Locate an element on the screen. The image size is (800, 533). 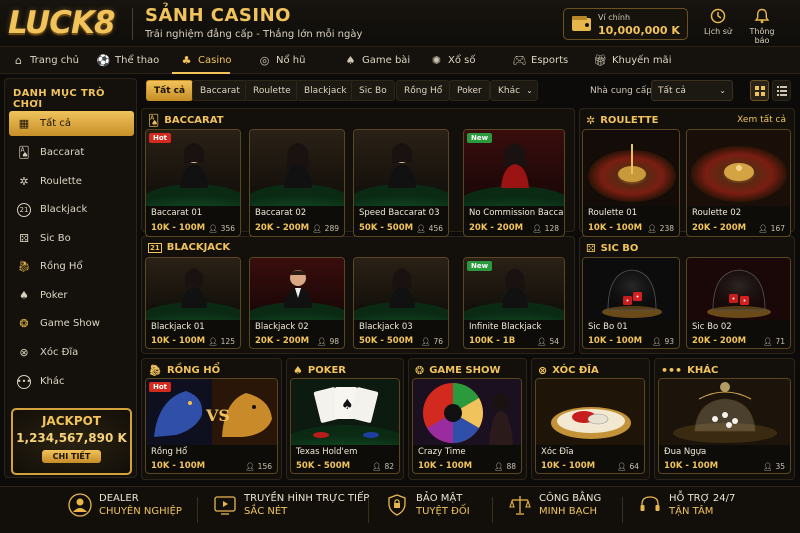
more-icon: ••• is located at coordinates (672, 370).